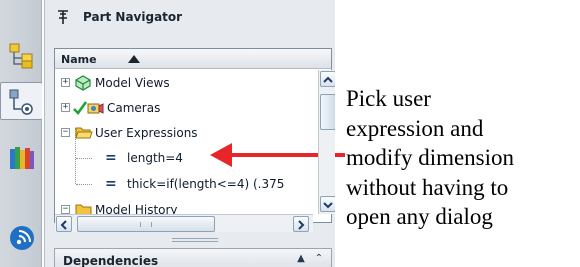 This screenshot has width=580, height=267. Describe the element at coordinates (326, 142) in the screenshot. I see `vertical-scrollbar` at that location.